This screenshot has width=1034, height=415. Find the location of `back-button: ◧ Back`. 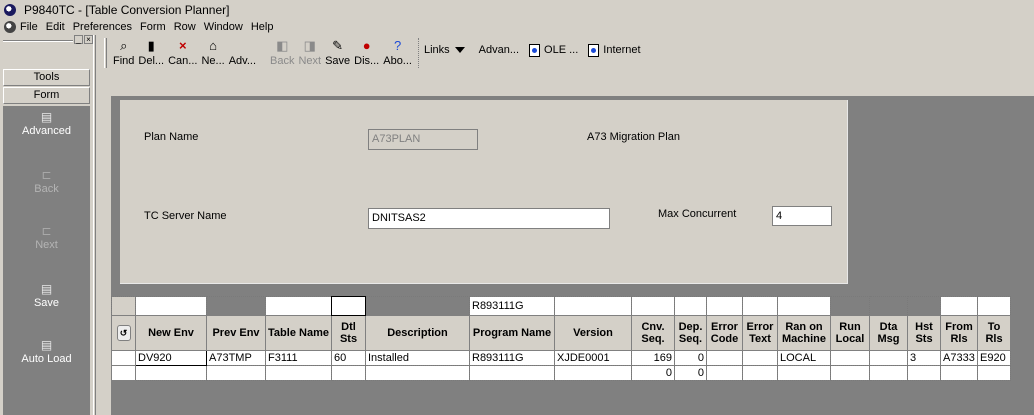

back-button: ◧ Back is located at coordinates (282, 51).